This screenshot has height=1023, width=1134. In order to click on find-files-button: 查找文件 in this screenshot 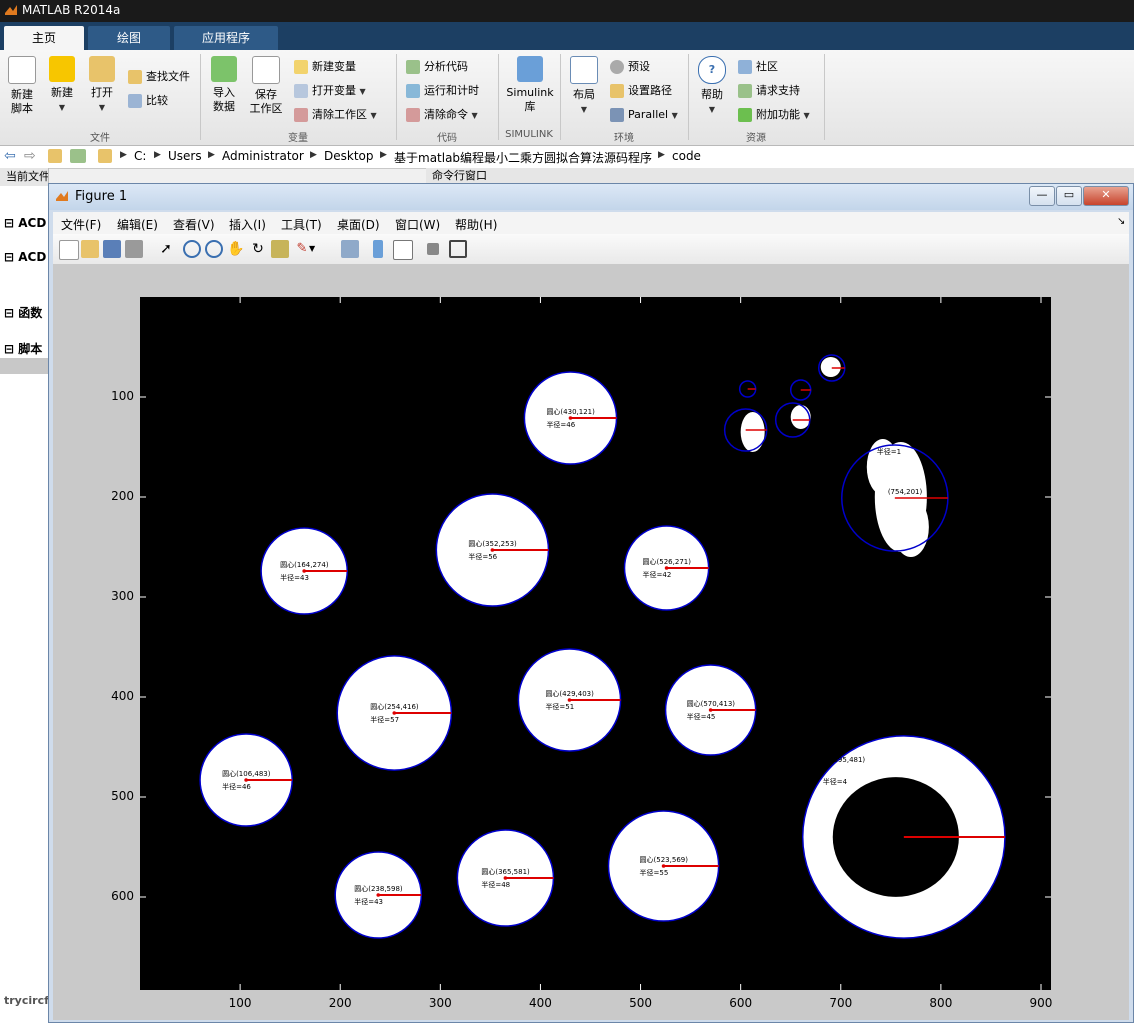, I will do `click(159, 77)`.